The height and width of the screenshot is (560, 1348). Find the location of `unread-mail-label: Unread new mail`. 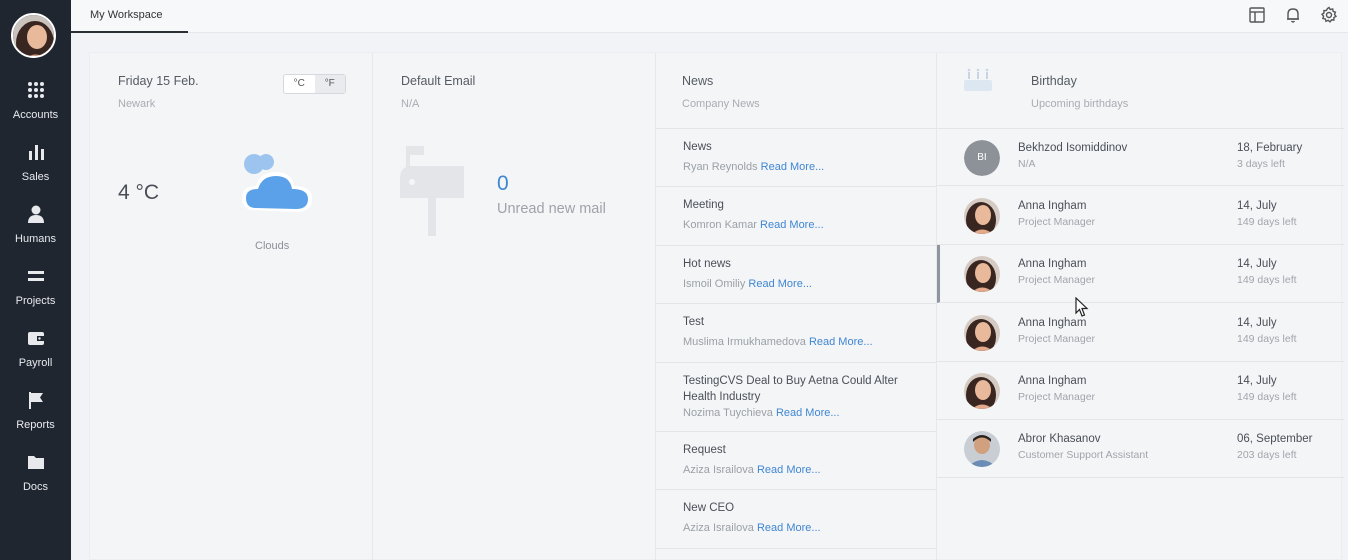

unread-mail-label: Unread new mail is located at coordinates (551, 209).